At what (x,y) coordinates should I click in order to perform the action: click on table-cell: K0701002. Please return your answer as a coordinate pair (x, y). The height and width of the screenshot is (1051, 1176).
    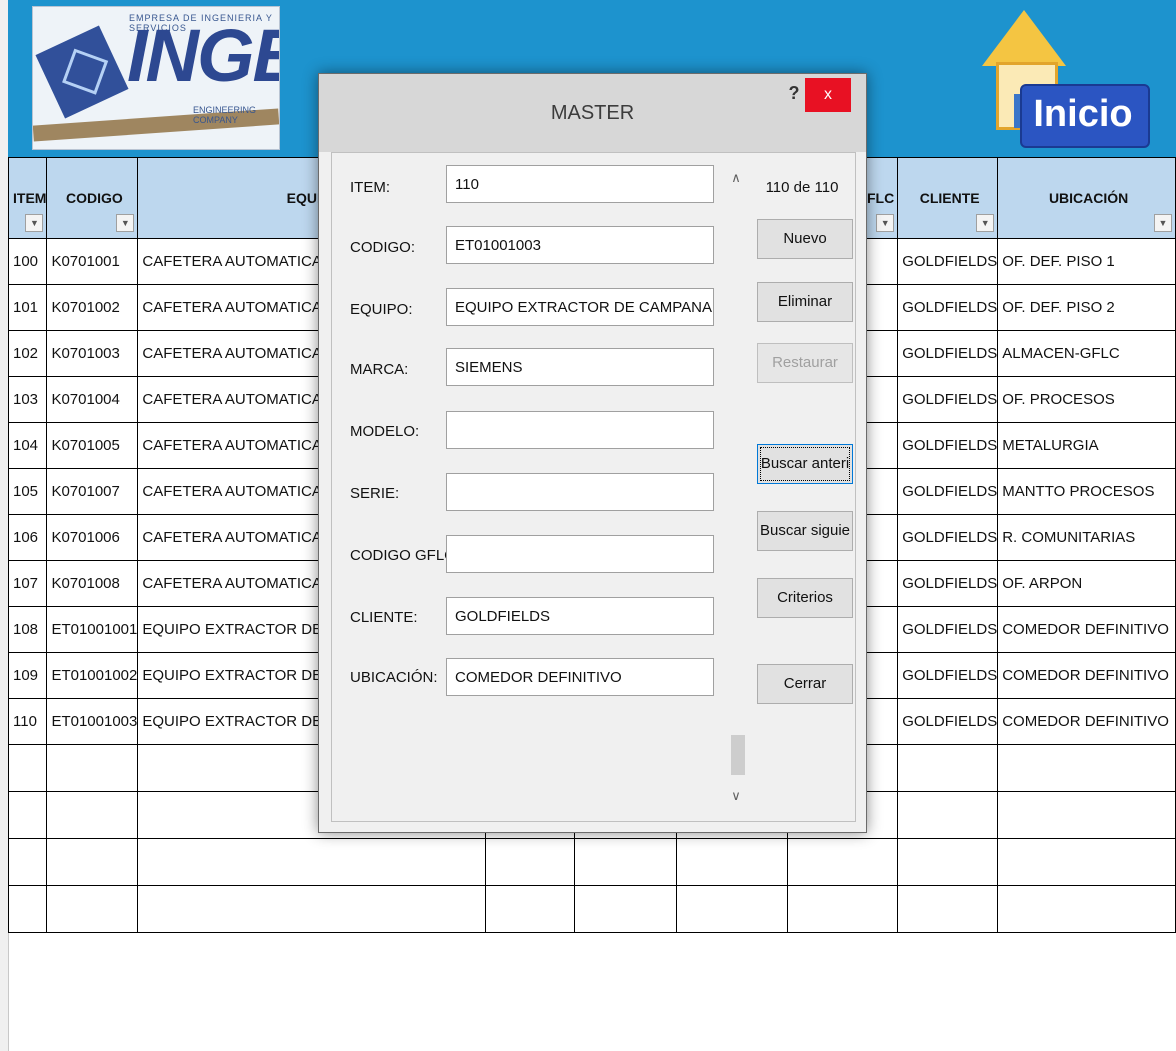
    Looking at the image, I should click on (92, 307).